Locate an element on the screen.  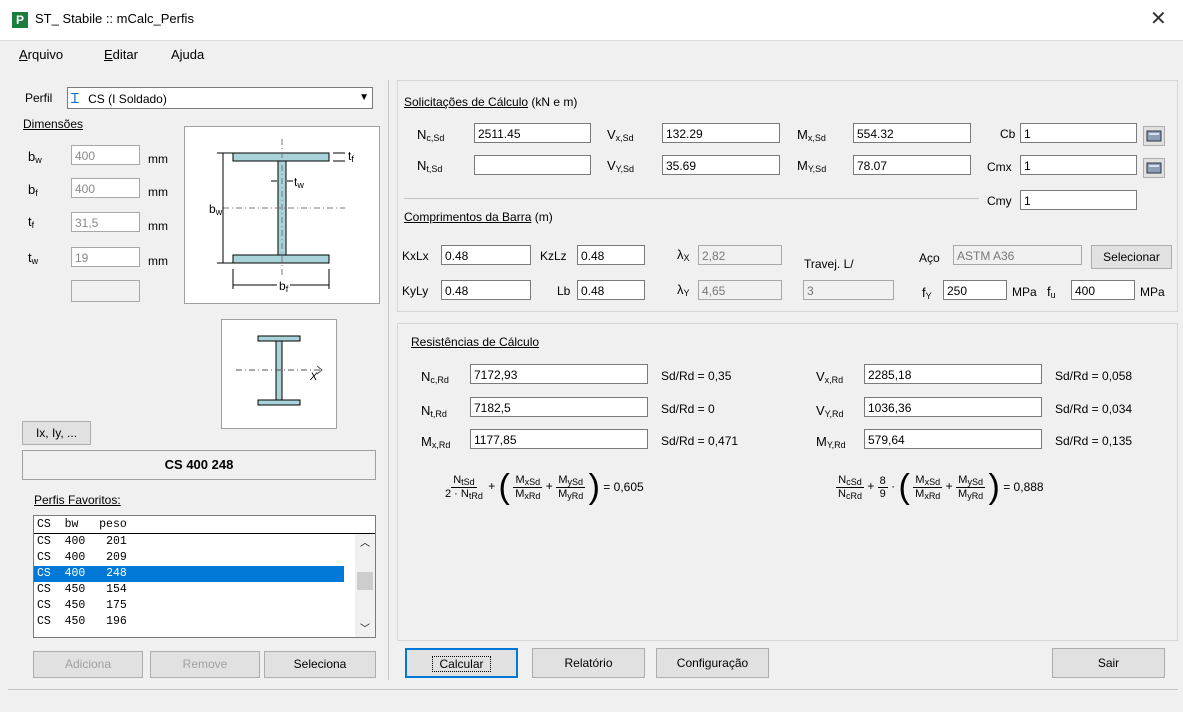
favoritos-header: CS bw peso is located at coordinates (204, 525).